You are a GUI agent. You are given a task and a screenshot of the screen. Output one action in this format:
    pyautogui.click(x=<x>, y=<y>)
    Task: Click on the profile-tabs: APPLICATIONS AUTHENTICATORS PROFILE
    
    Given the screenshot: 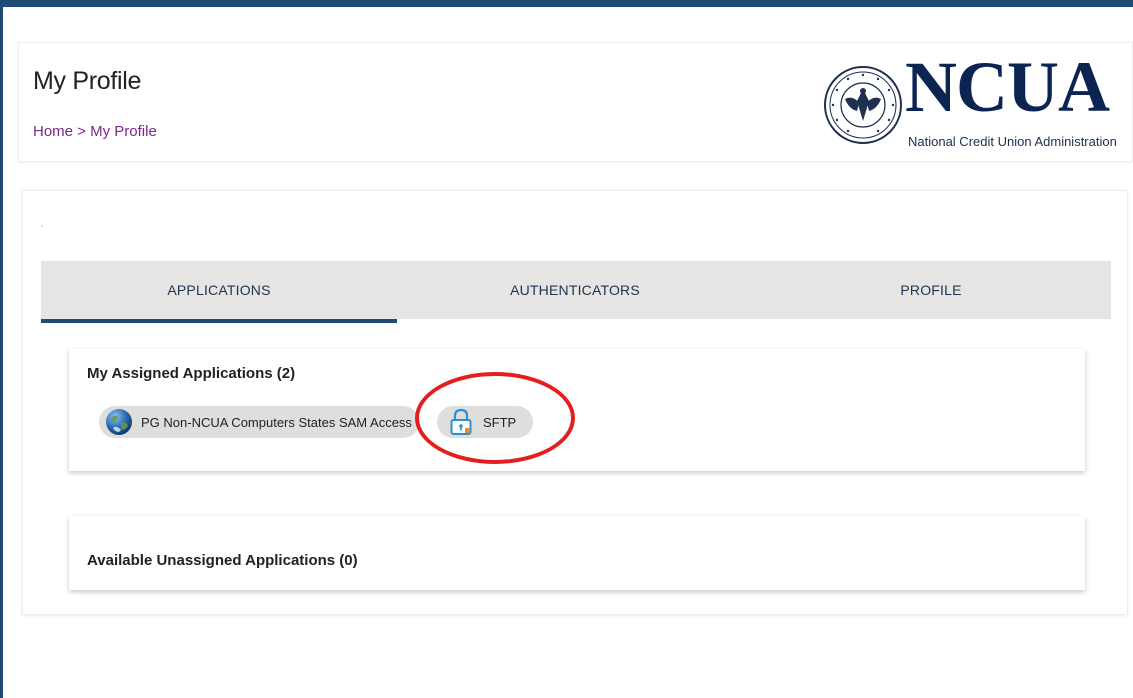 What is the action you would take?
    pyautogui.click(x=576, y=292)
    